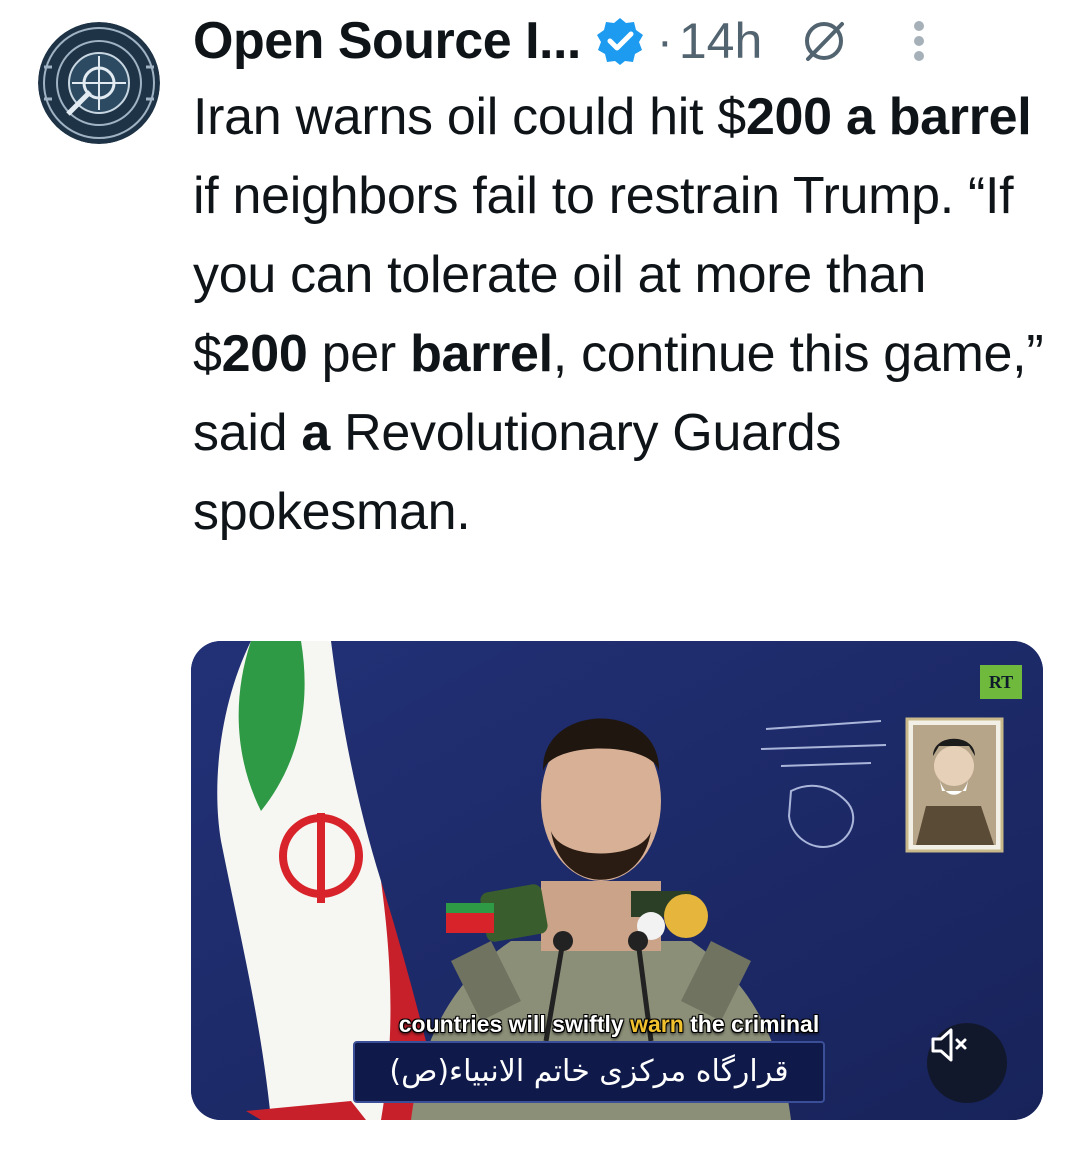 The height and width of the screenshot is (1154, 1080). I want to click on timestamp: 14h, so click(720, 41).